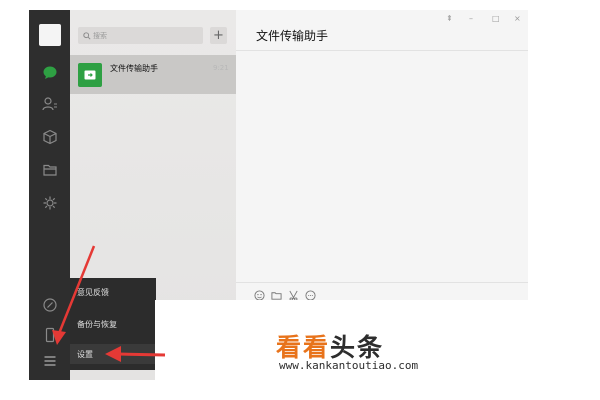 This screenshot has width=600, height=400. Describe the element at coordinates (141, 354) in the screenshot. I see `red-arrow-horizontal` at that location.